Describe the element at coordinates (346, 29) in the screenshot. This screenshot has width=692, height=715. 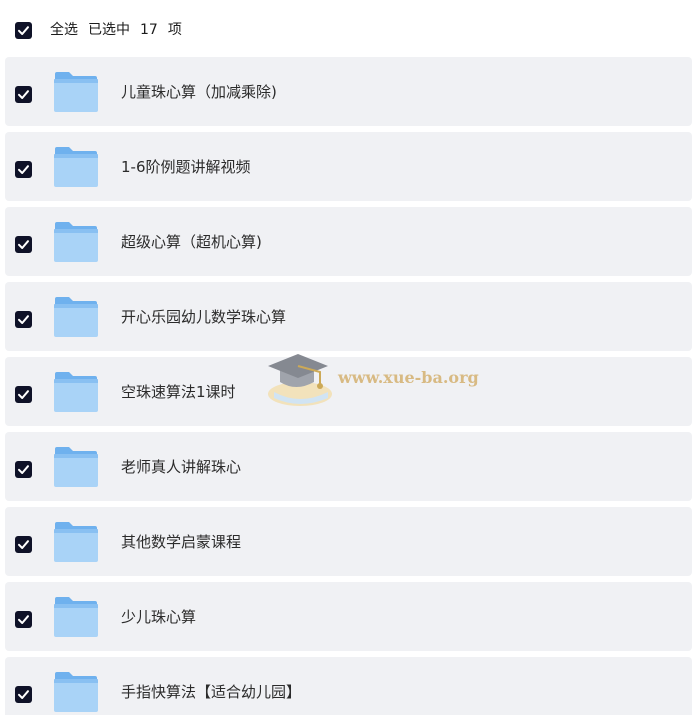
I see `selection-header: 全选 已选中 17 项` at that location.